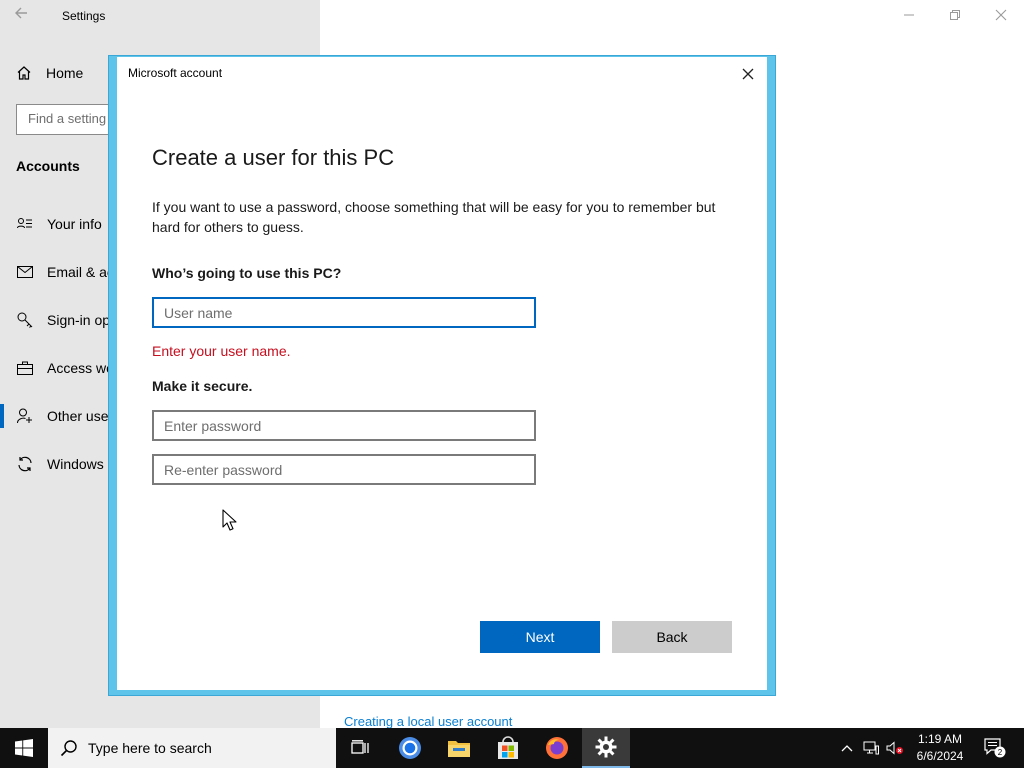 The width and height of the screenshot is (1024, 768). What do you see at coordinates (68, 748) in the screenshot?
I see `search-icon` at bounding box center [68, 748].